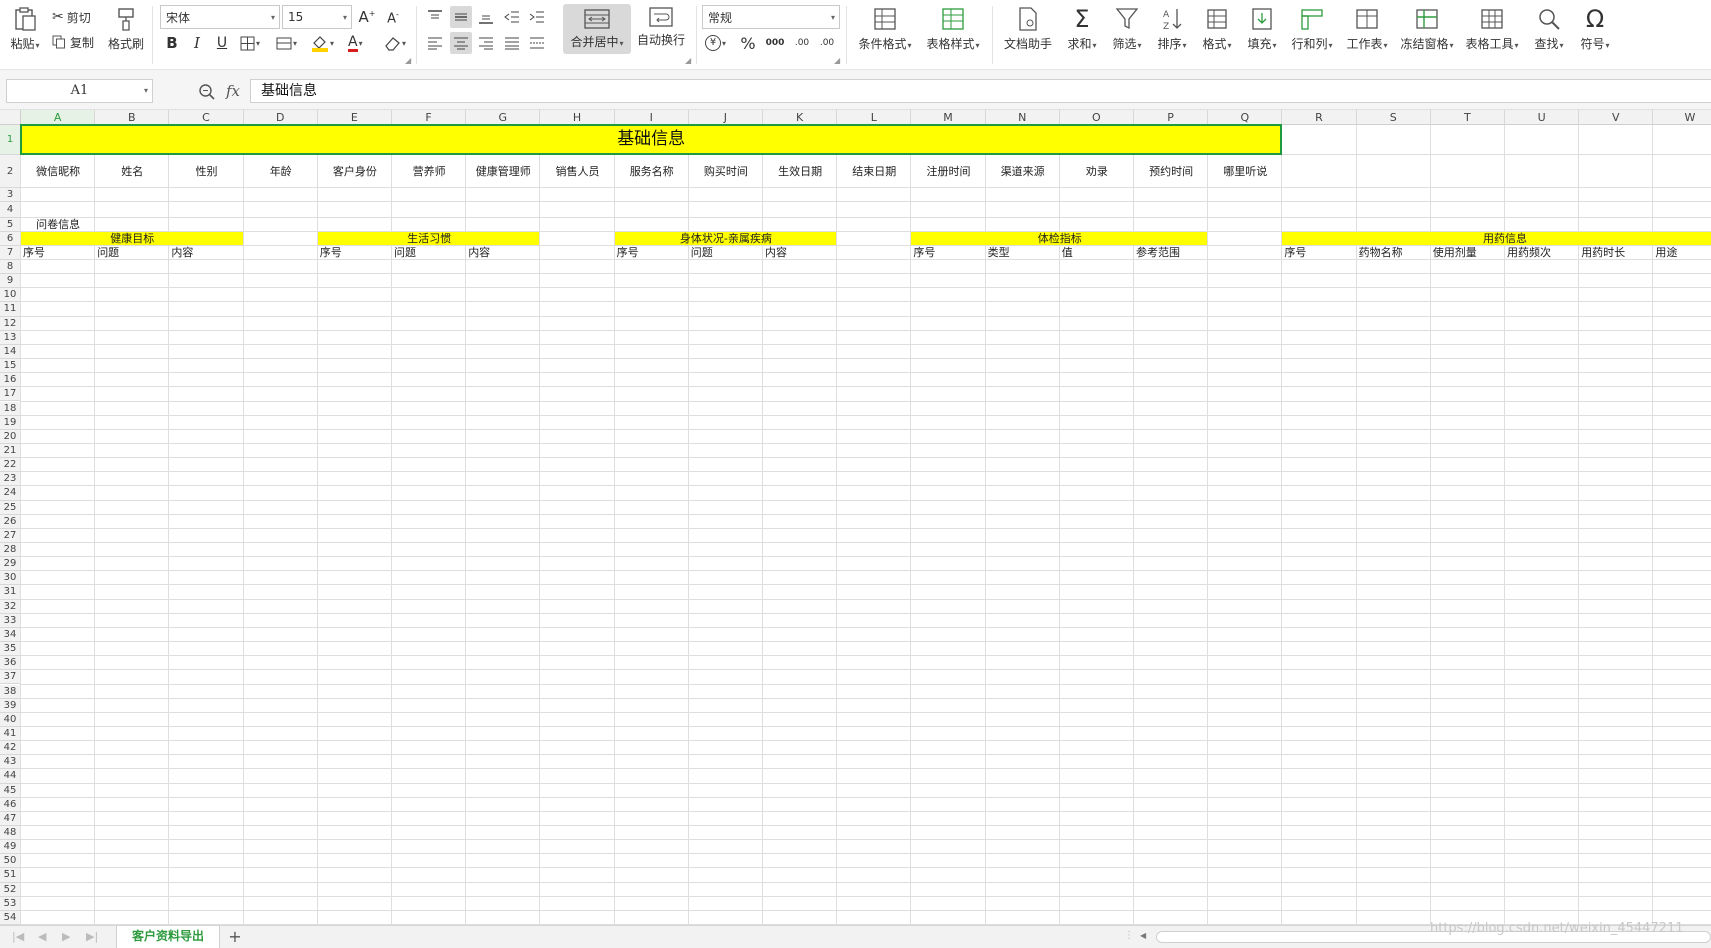 This screenshot has width=1711, height=948. I want to click on row-header-32: 32, so click(10, 606).